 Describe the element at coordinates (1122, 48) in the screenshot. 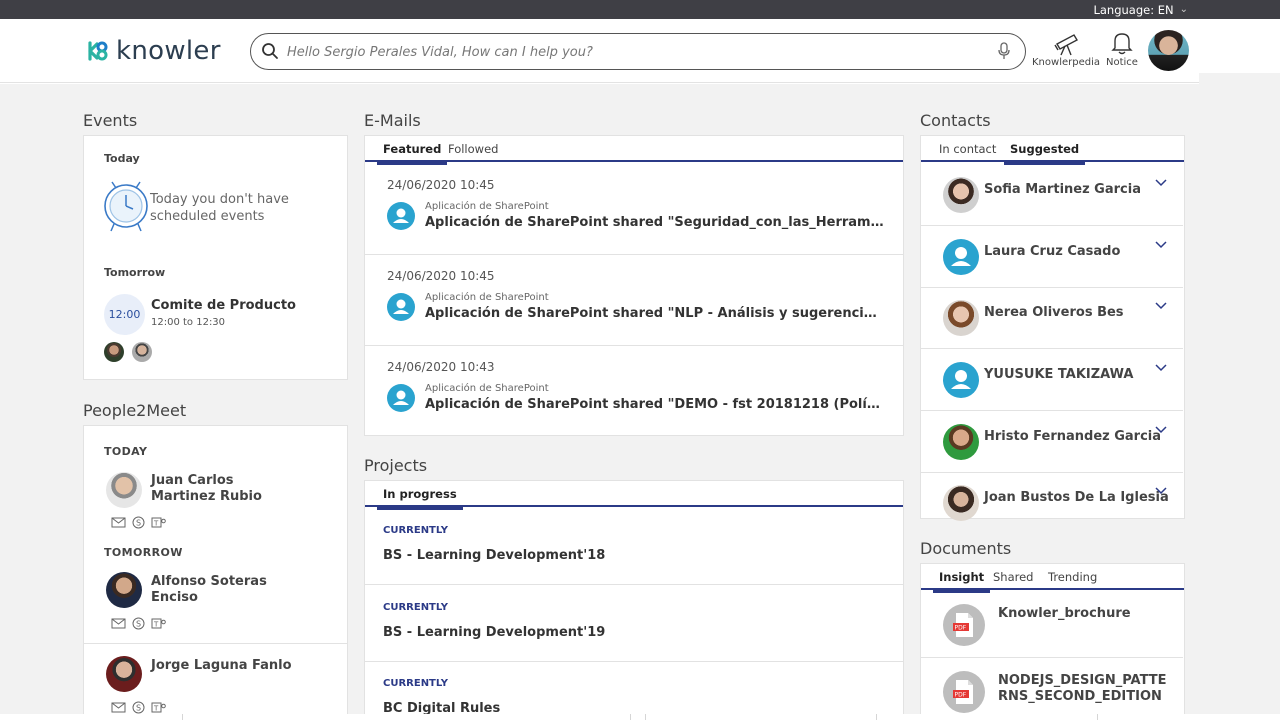

I see `notice-button: Notice` at that location.